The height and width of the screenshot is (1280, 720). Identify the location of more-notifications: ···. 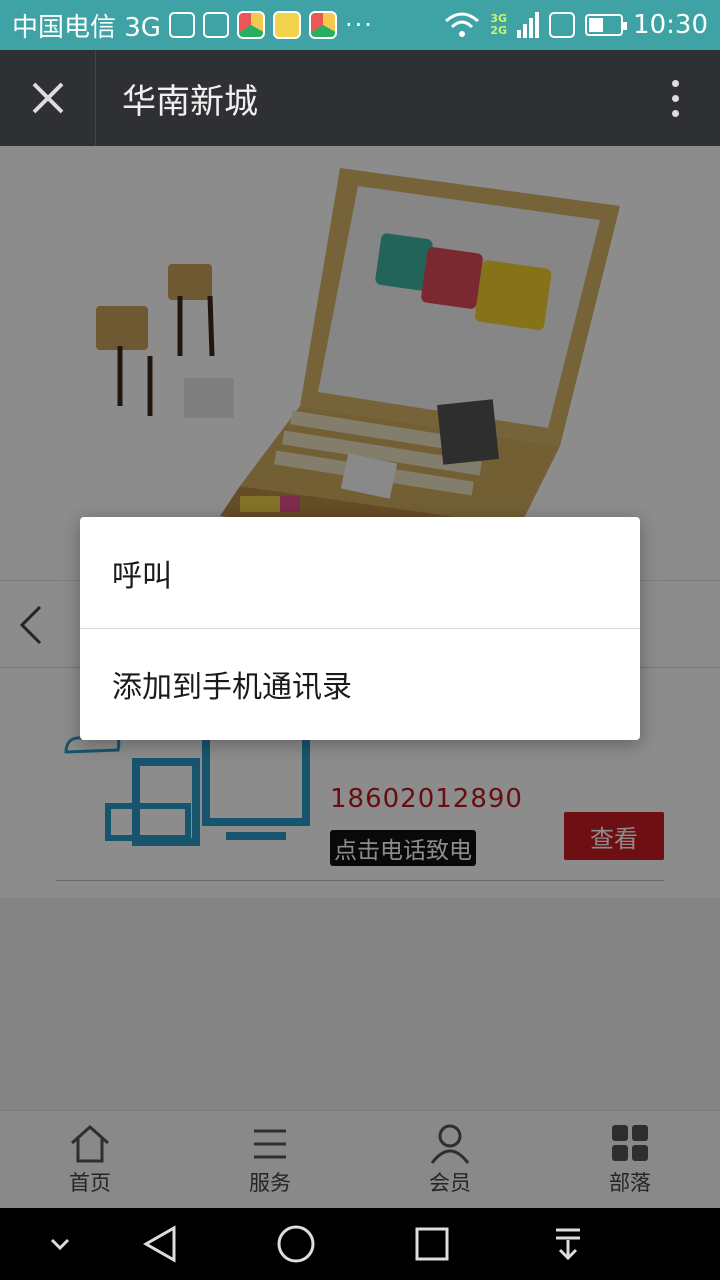
(359, 25).